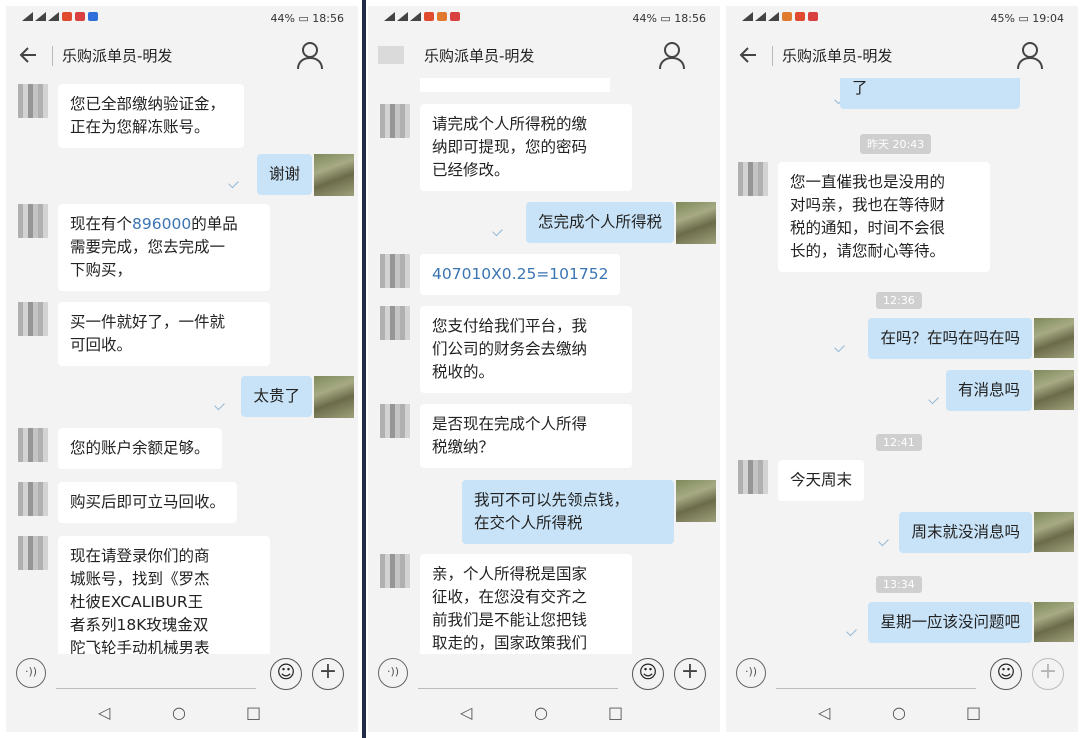  I want to click on message-bubble: 请完成个人所得税的缴 纳即可提现，您的密码 已经修改。, so click(526, 147).